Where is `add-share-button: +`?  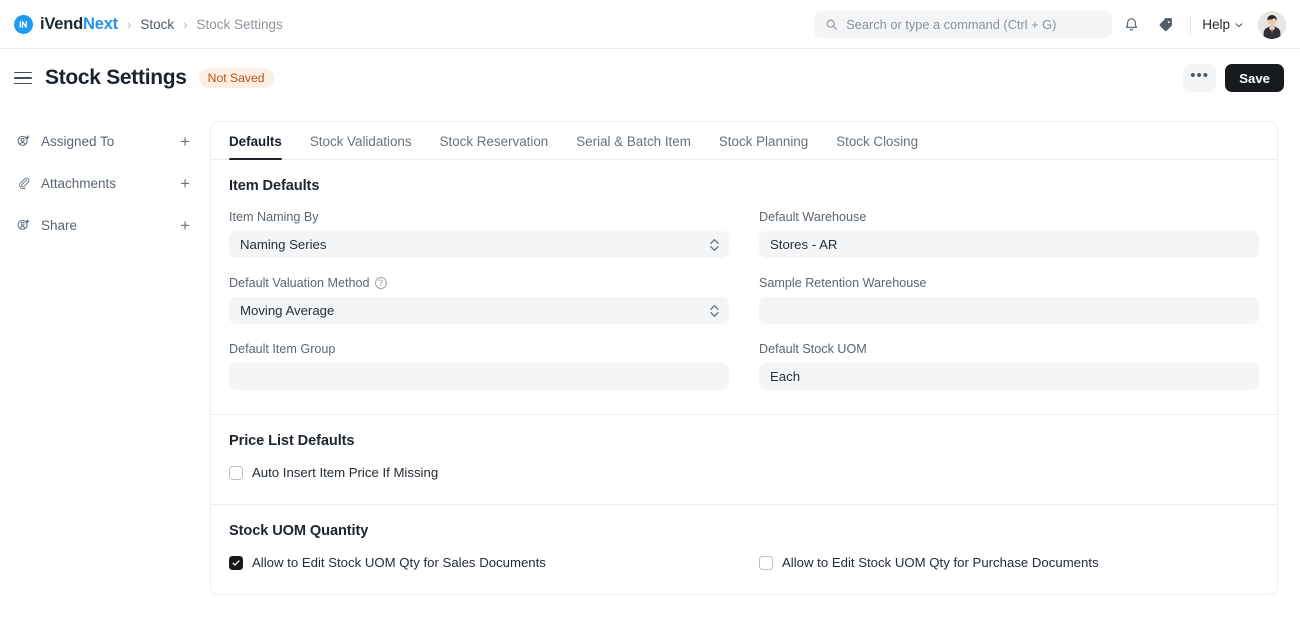
add-share-button: + is located at coordinates (185, 225).